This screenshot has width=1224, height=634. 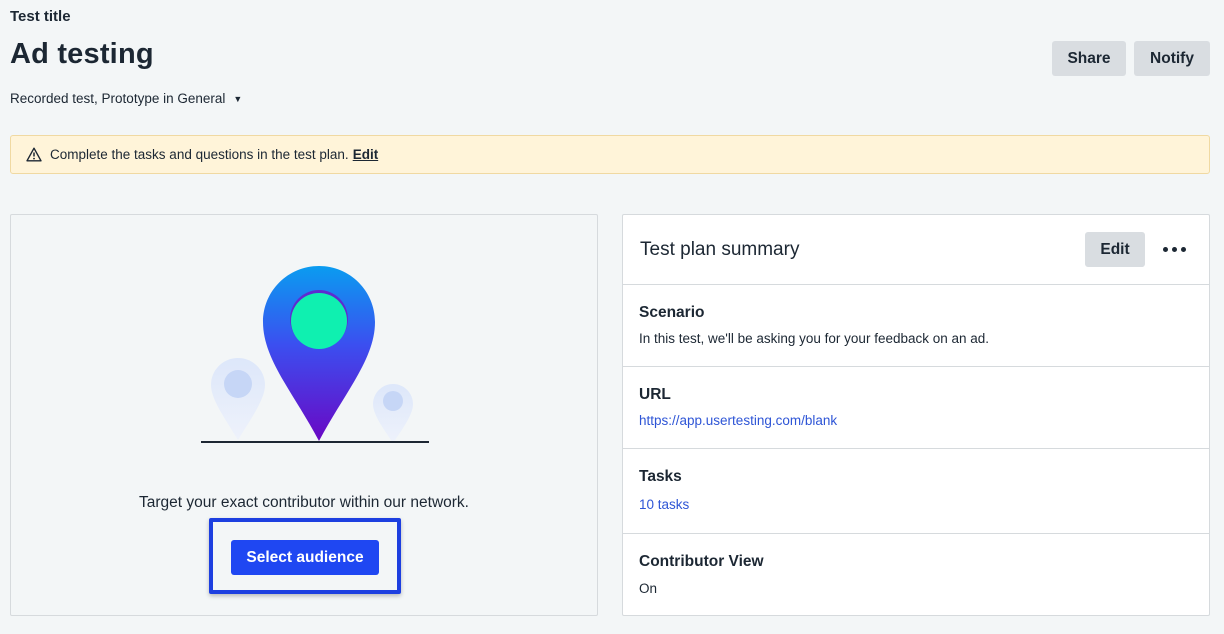 What do you see at coordinates (701, 561) in the screenshot?
I see `contributor-view-label: Contributor View` at bounding box center [701, 561].